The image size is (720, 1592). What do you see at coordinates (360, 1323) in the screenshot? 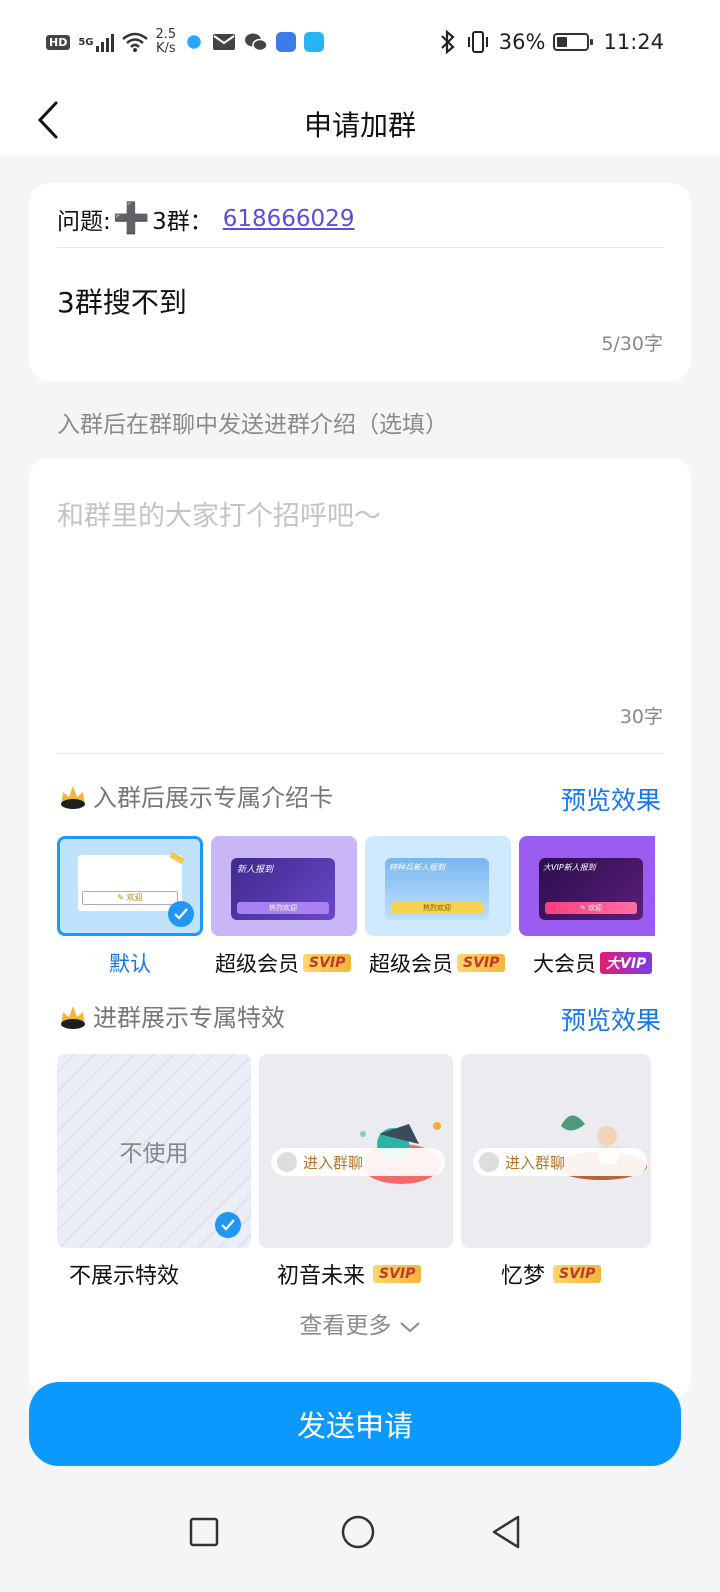
I see `see-more-button: 查看更多` at bounding box center [360, 1323].